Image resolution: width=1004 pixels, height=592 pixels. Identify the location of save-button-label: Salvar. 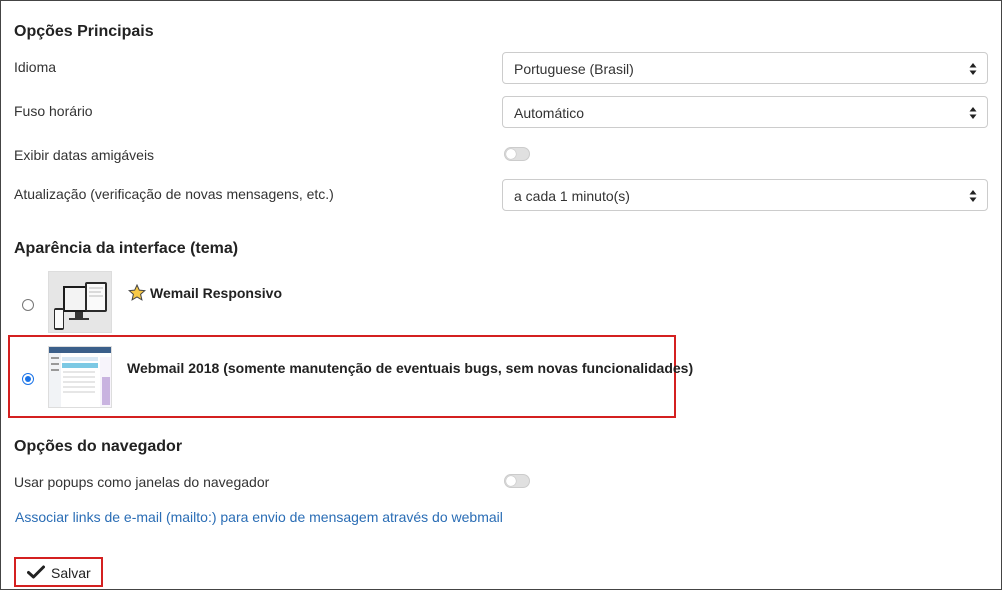
(71, 573).